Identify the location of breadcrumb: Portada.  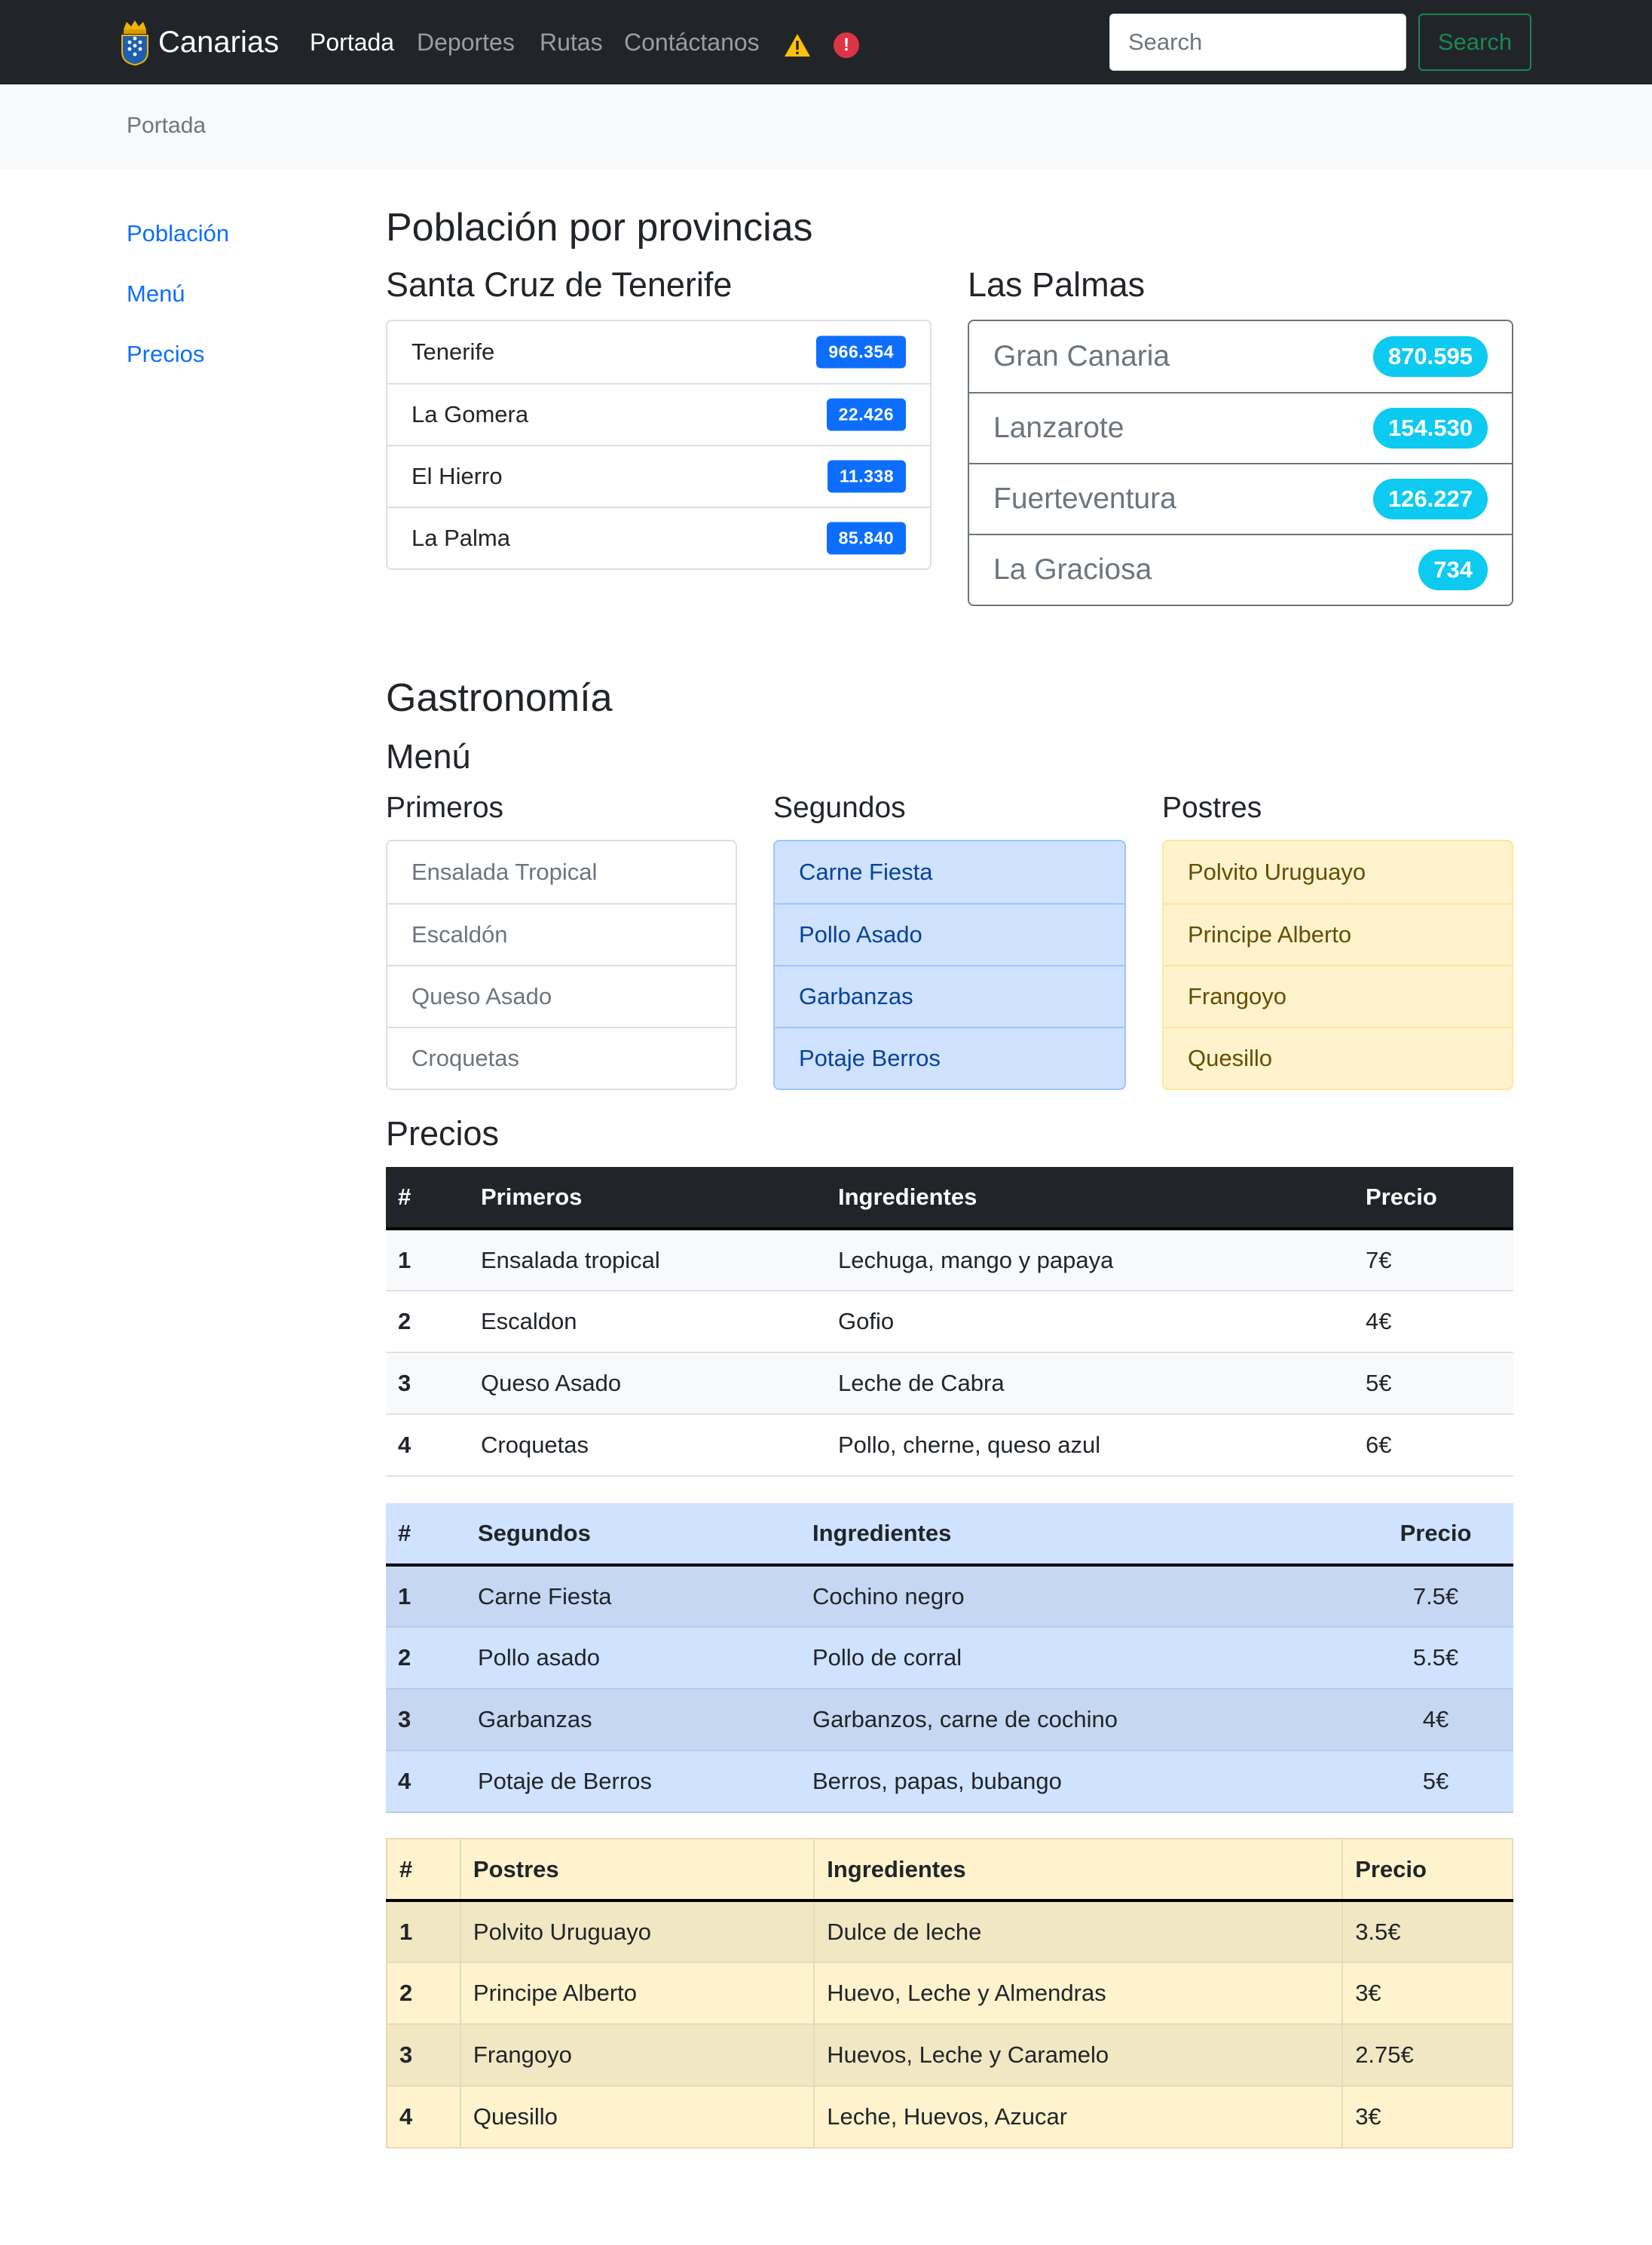
(826, 127).